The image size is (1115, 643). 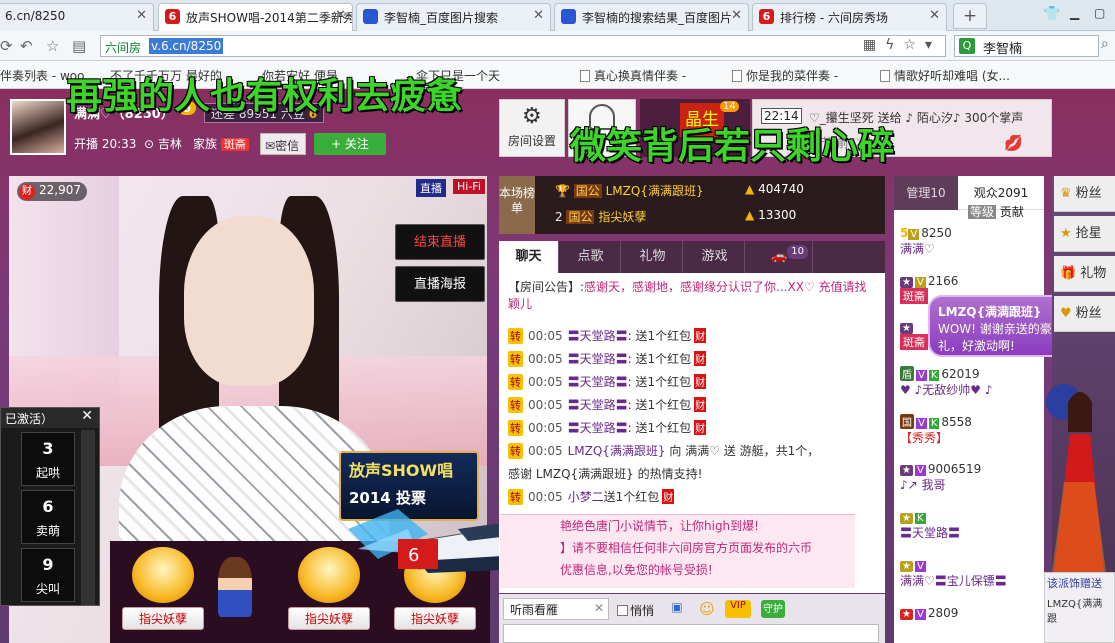 I want to click on gift-sender: 指尖妖孽, so click(x=329, y=618).